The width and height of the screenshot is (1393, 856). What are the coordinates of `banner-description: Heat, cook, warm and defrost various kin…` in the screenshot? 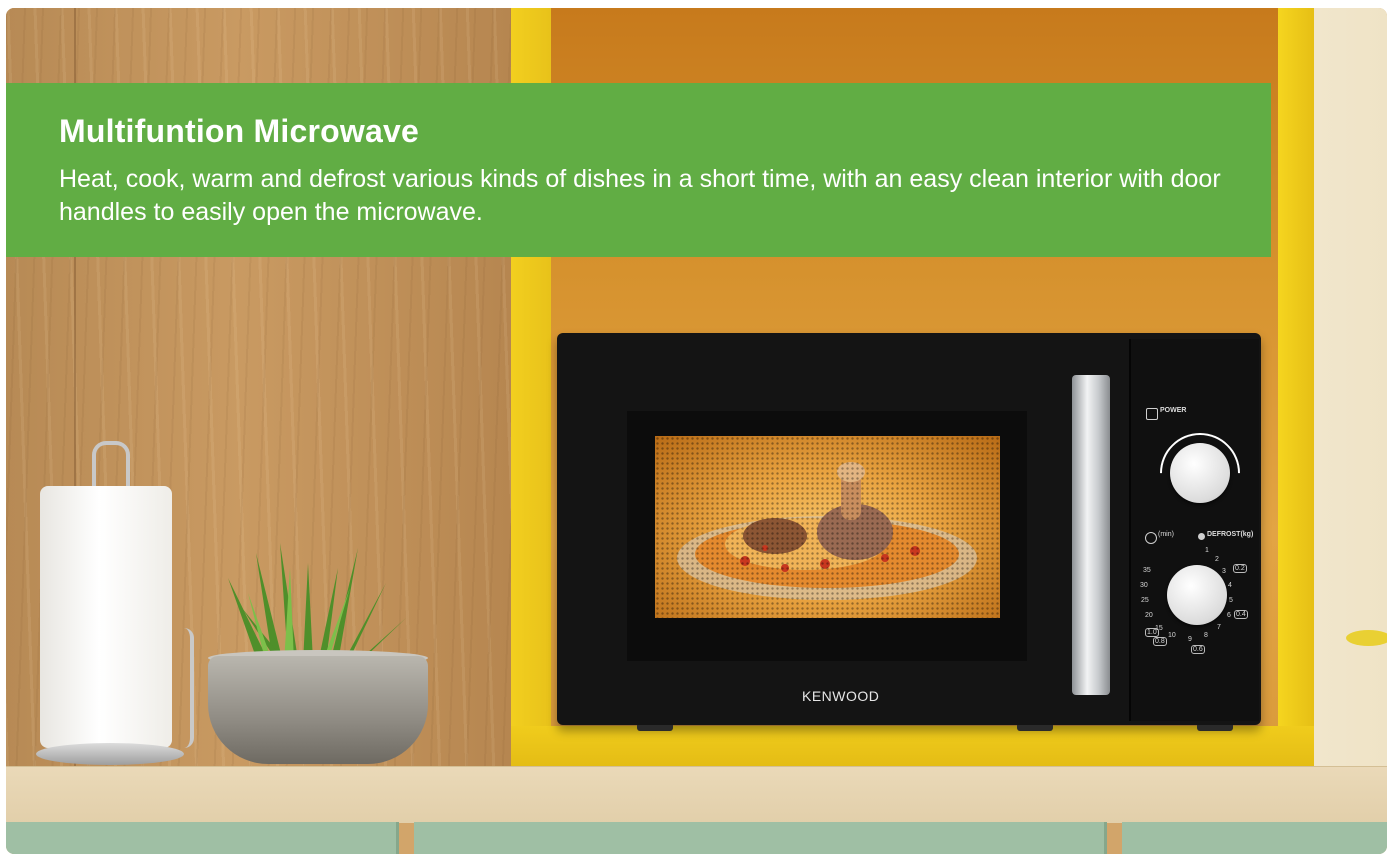 It's located at (640, 195).